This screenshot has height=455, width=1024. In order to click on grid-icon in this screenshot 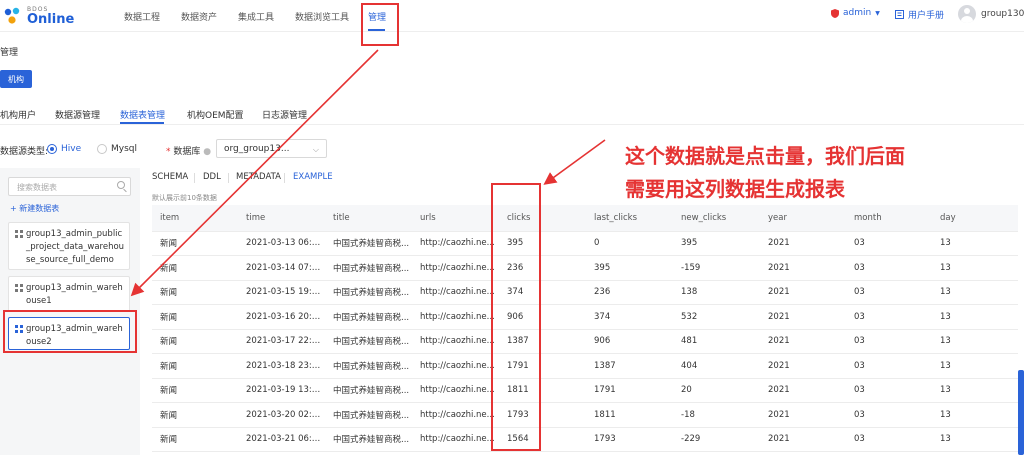, I will do `click(19, 288)`.